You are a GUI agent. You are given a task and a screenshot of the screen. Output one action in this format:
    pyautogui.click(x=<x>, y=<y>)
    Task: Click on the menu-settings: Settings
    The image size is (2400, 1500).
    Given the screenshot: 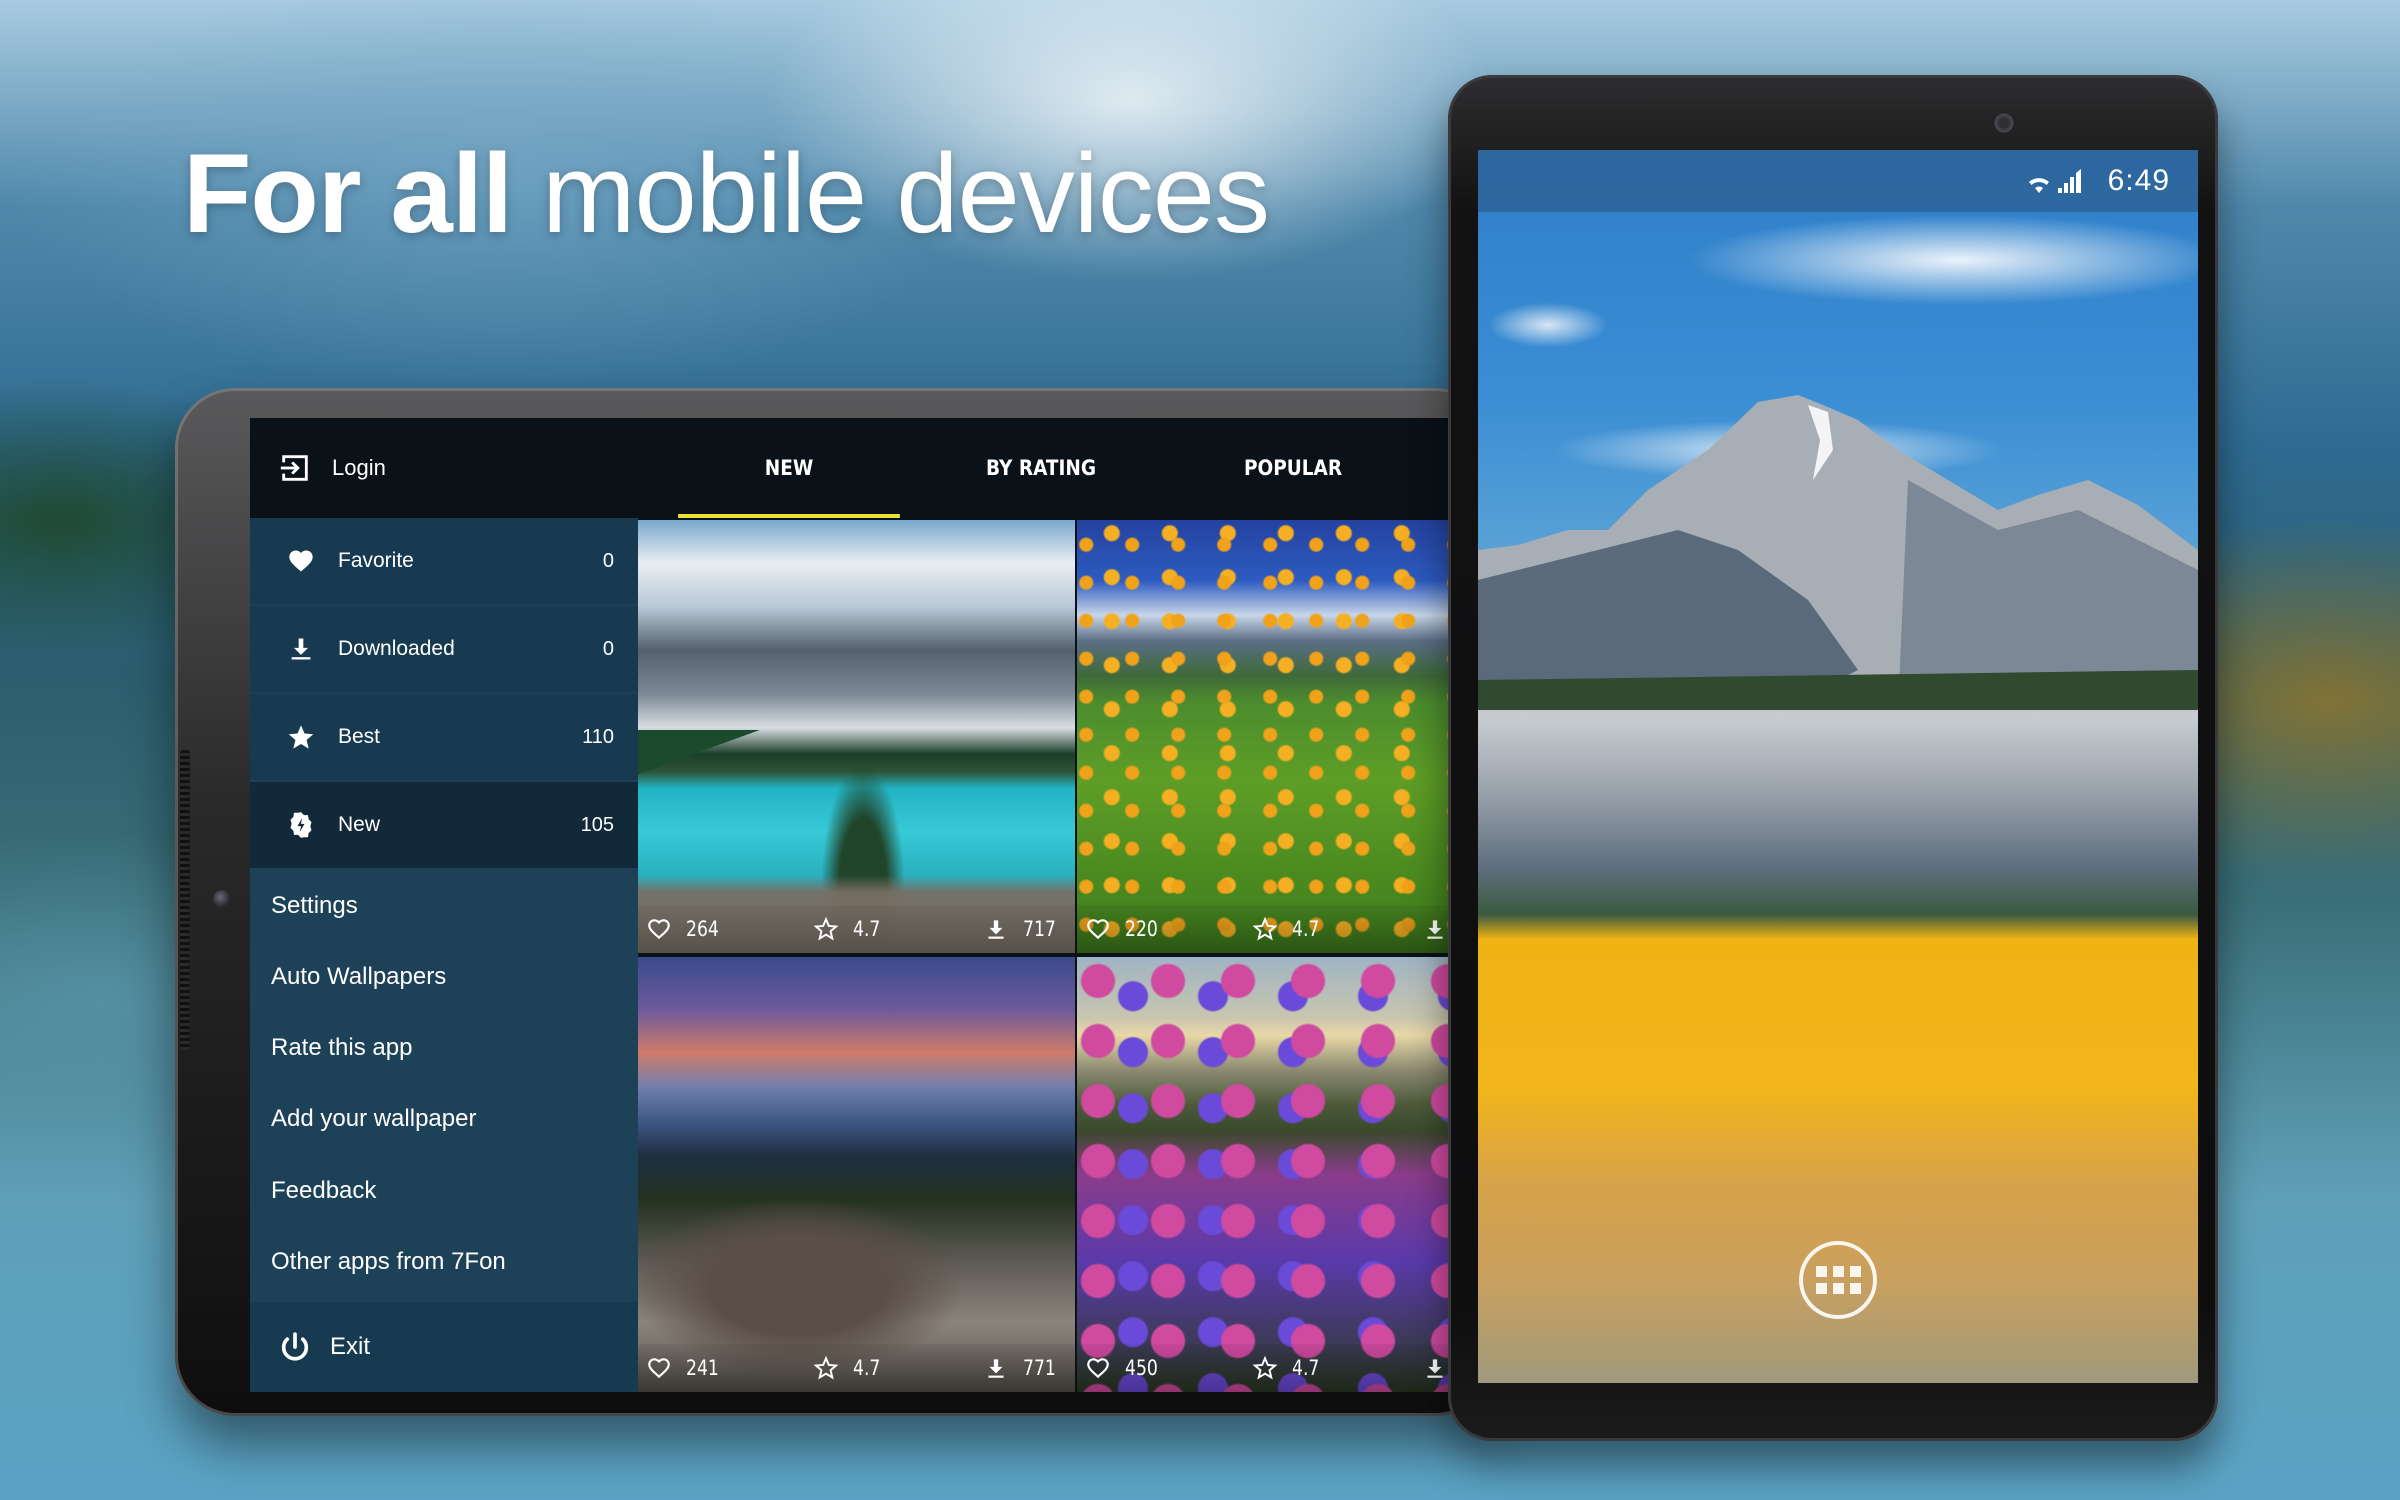 What is the action you would take?
    pyautogui.click(x=444, y=905)
    